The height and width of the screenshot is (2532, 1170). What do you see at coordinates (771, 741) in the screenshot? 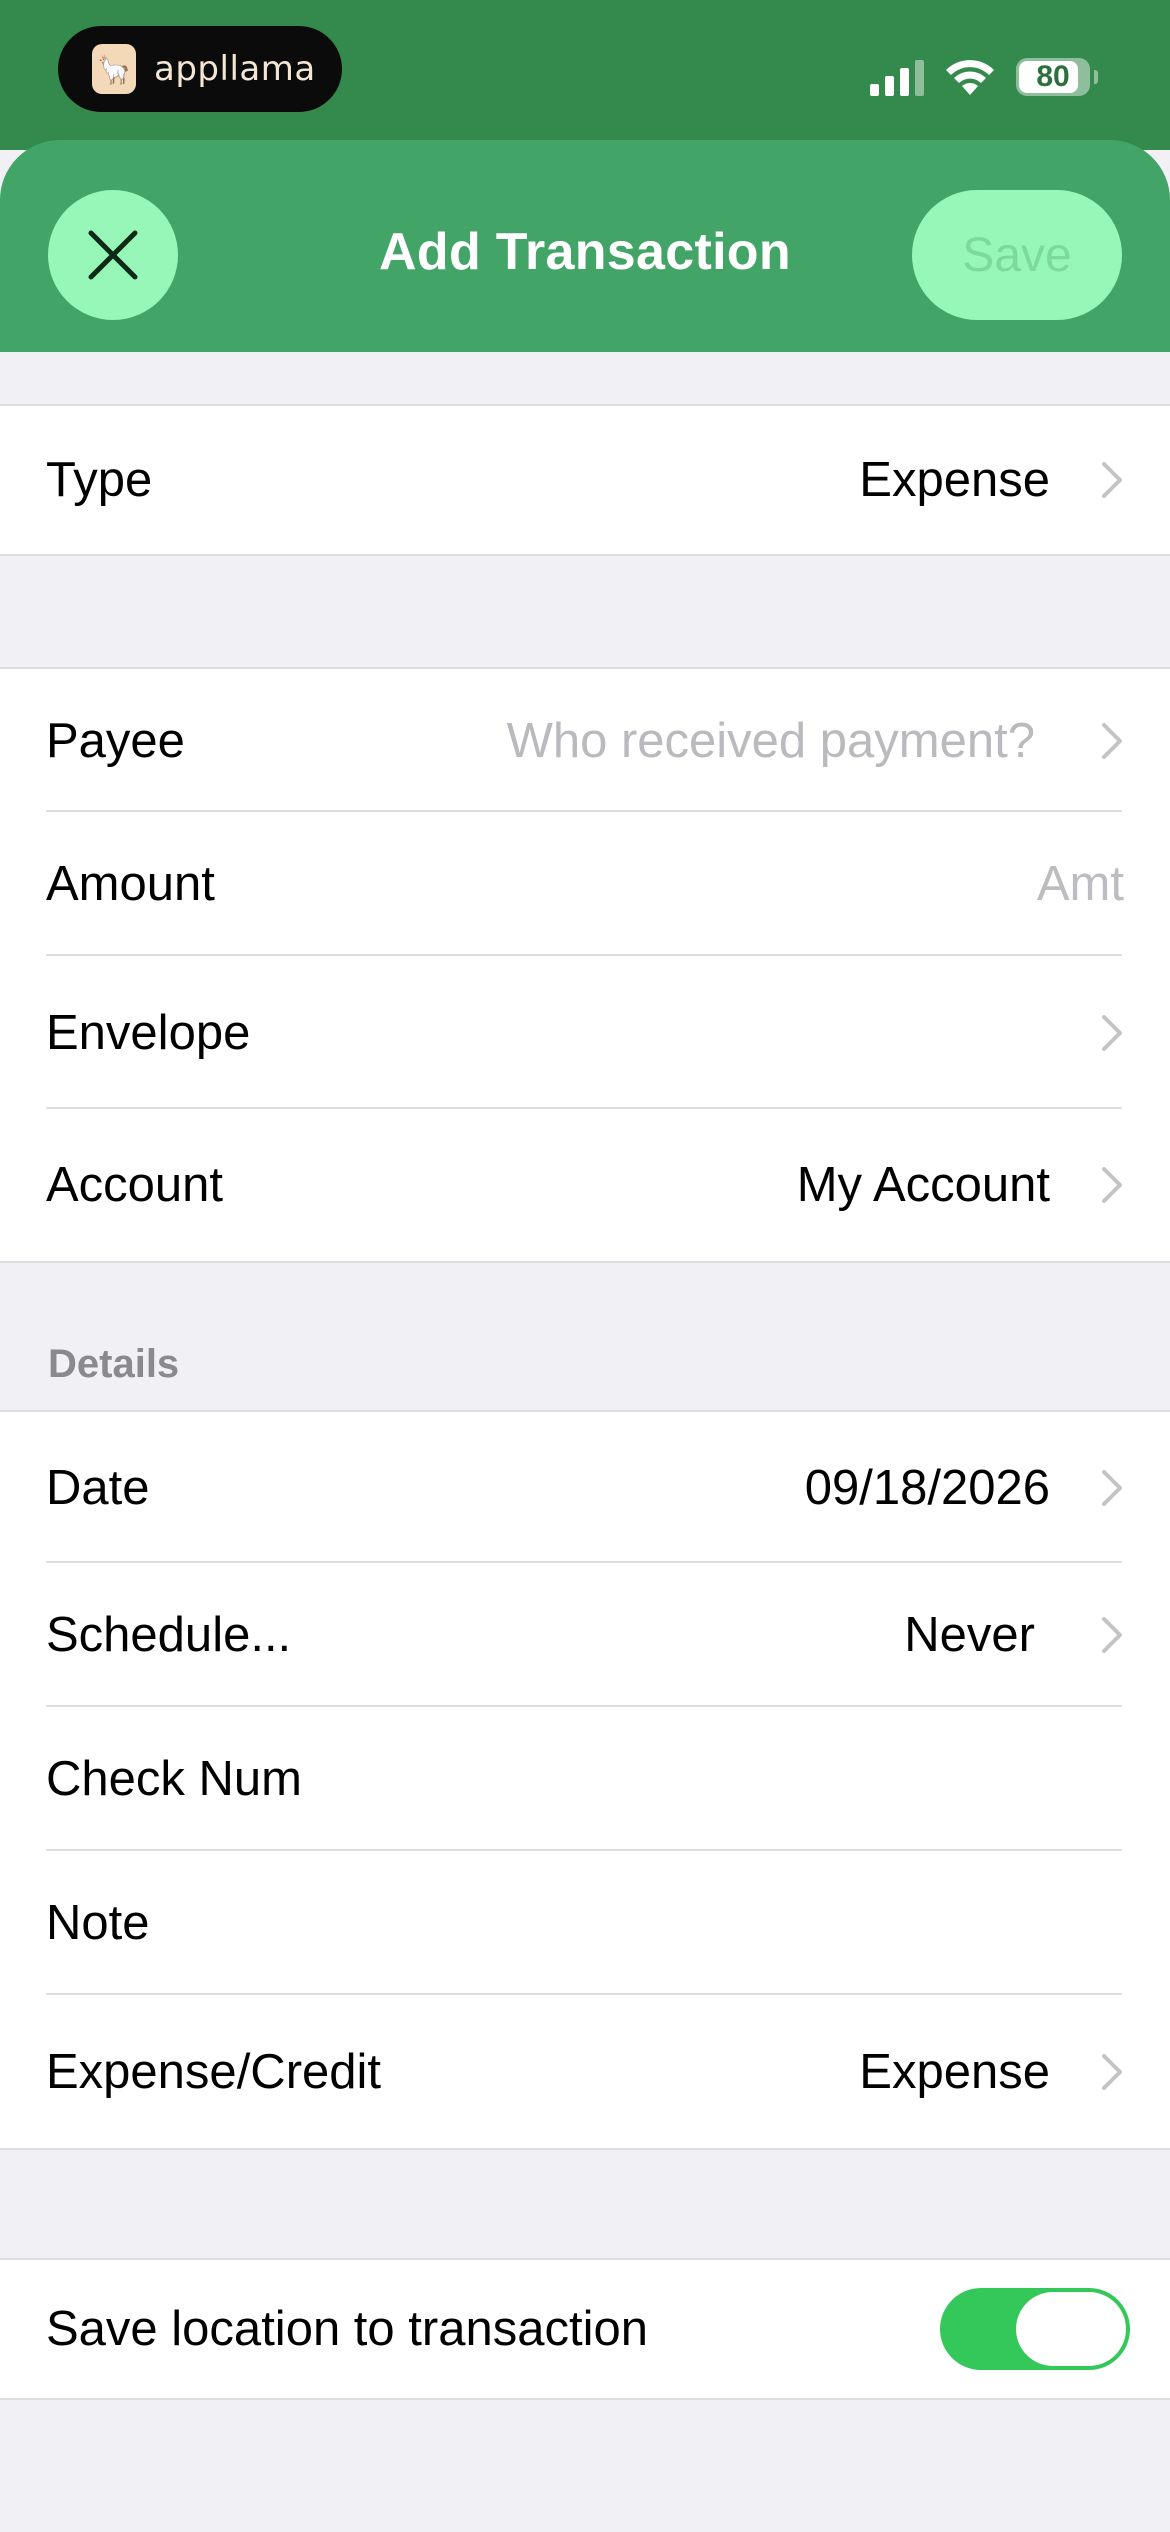
I see `payee-field: Who received payment?` at bounding box center [771, 741].